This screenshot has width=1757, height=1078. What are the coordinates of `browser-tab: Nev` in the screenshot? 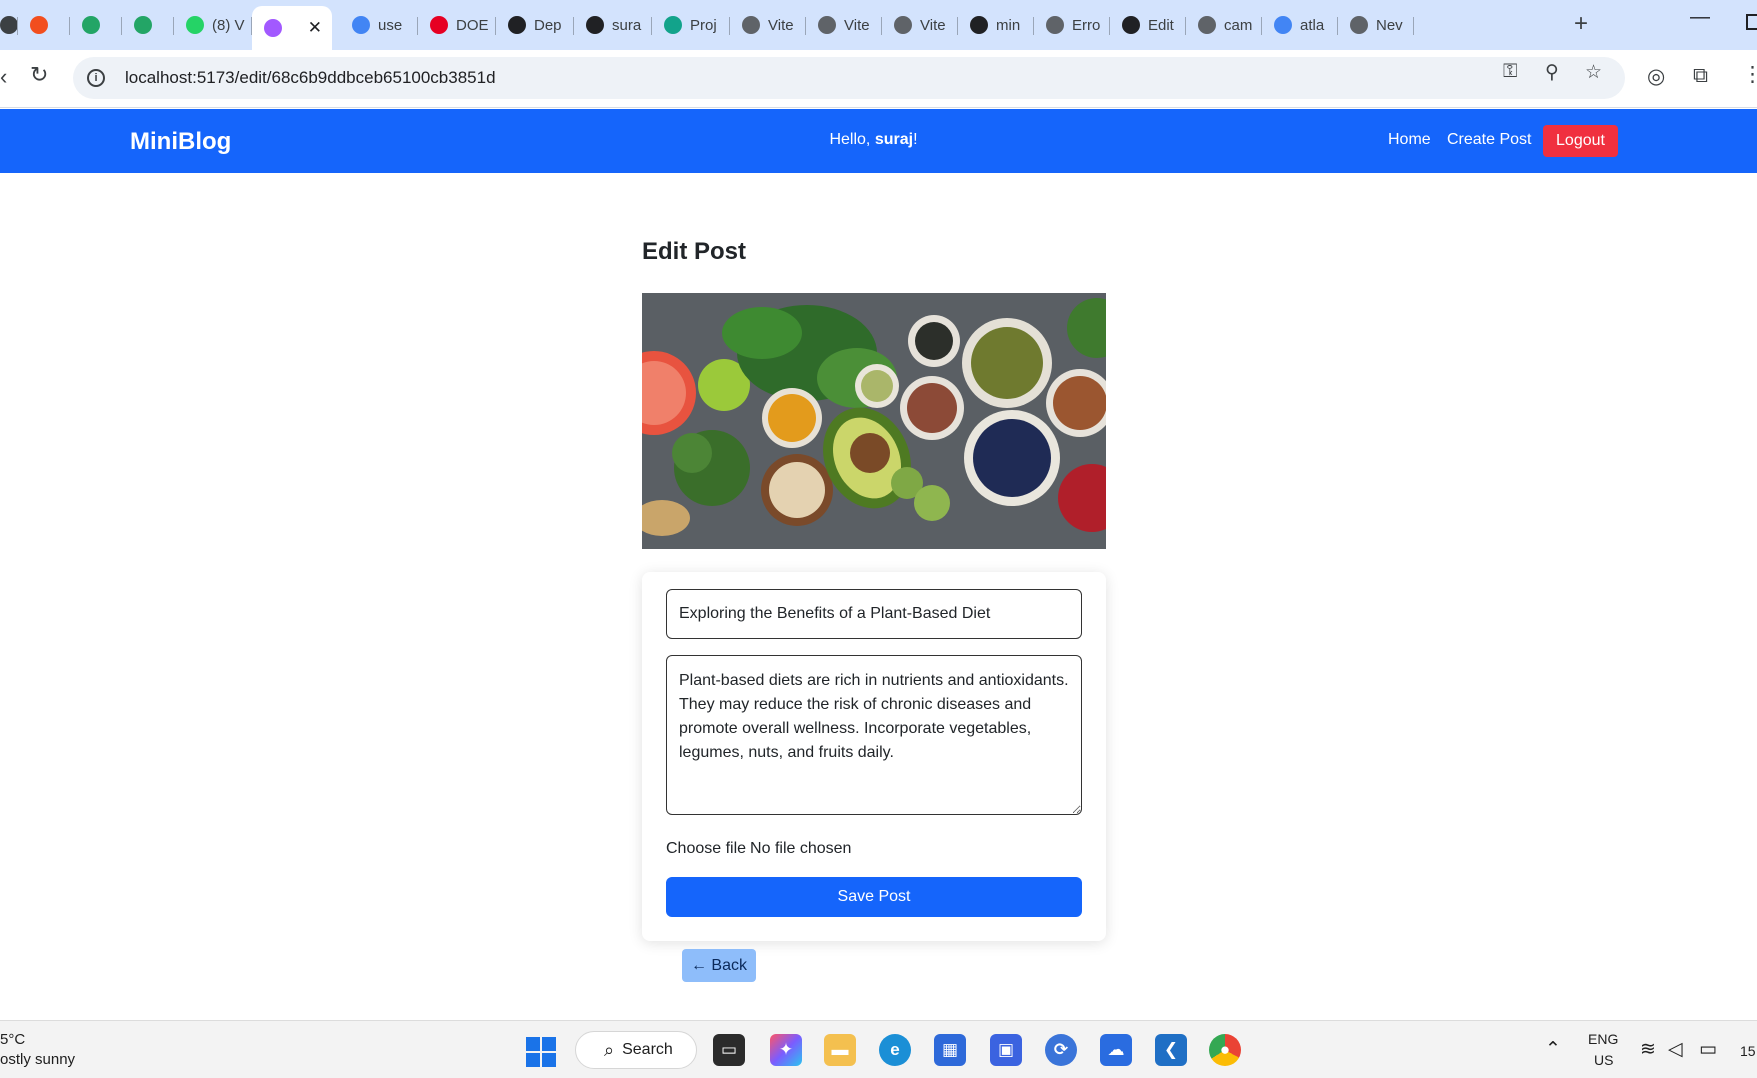 It's located at (1376, 25).